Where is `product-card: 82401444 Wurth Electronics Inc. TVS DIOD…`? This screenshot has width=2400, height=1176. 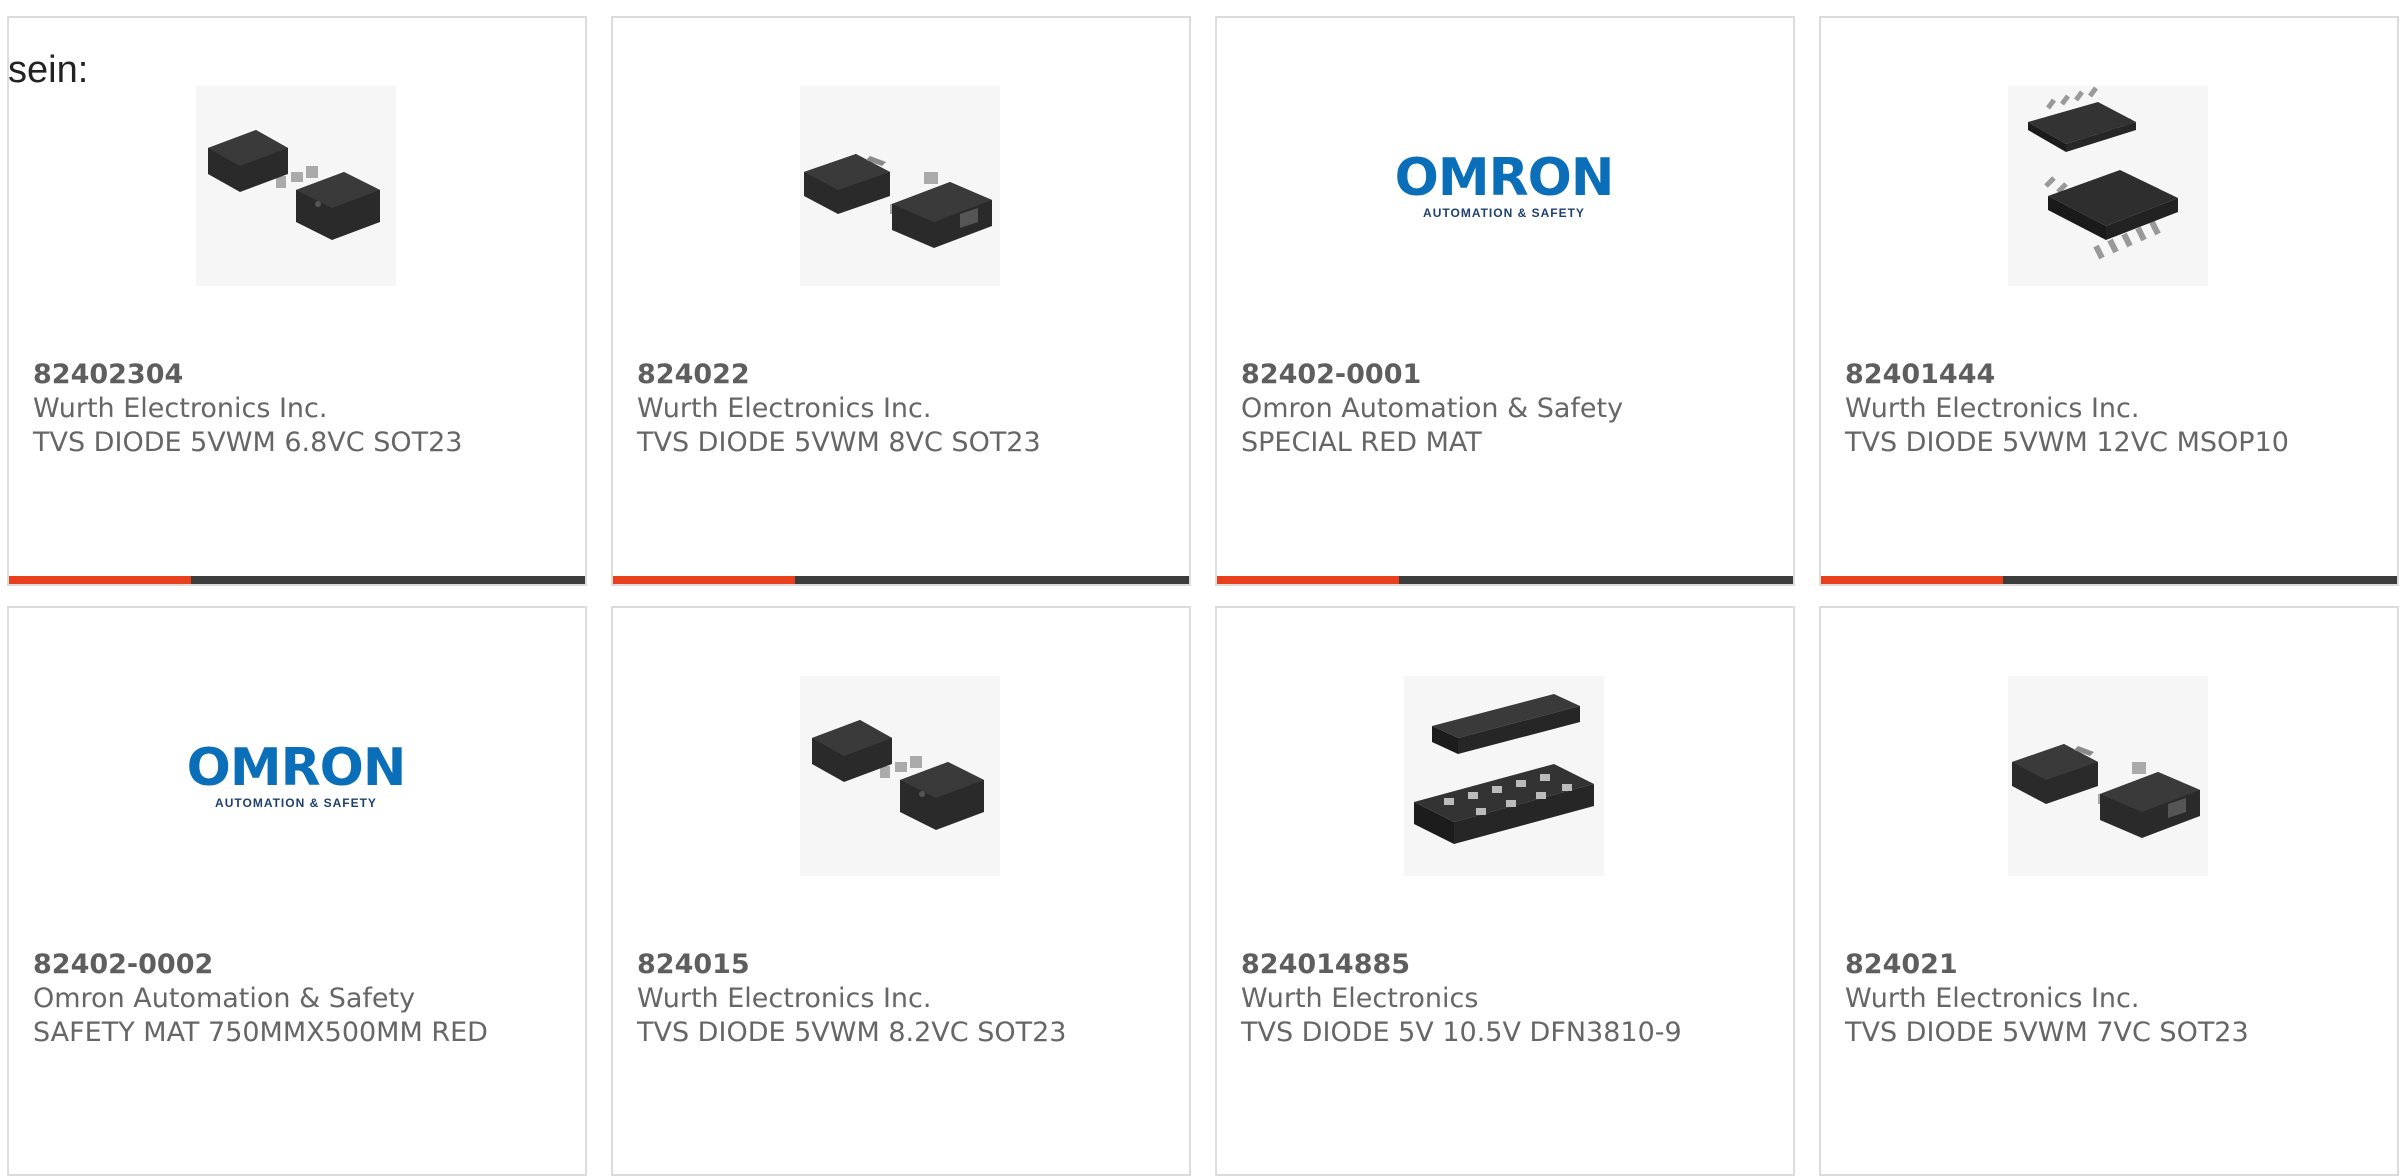 product-card: 82401444 Wurth Electronics Inc. TVS DIOD… is located at coordinates (2109, 301).